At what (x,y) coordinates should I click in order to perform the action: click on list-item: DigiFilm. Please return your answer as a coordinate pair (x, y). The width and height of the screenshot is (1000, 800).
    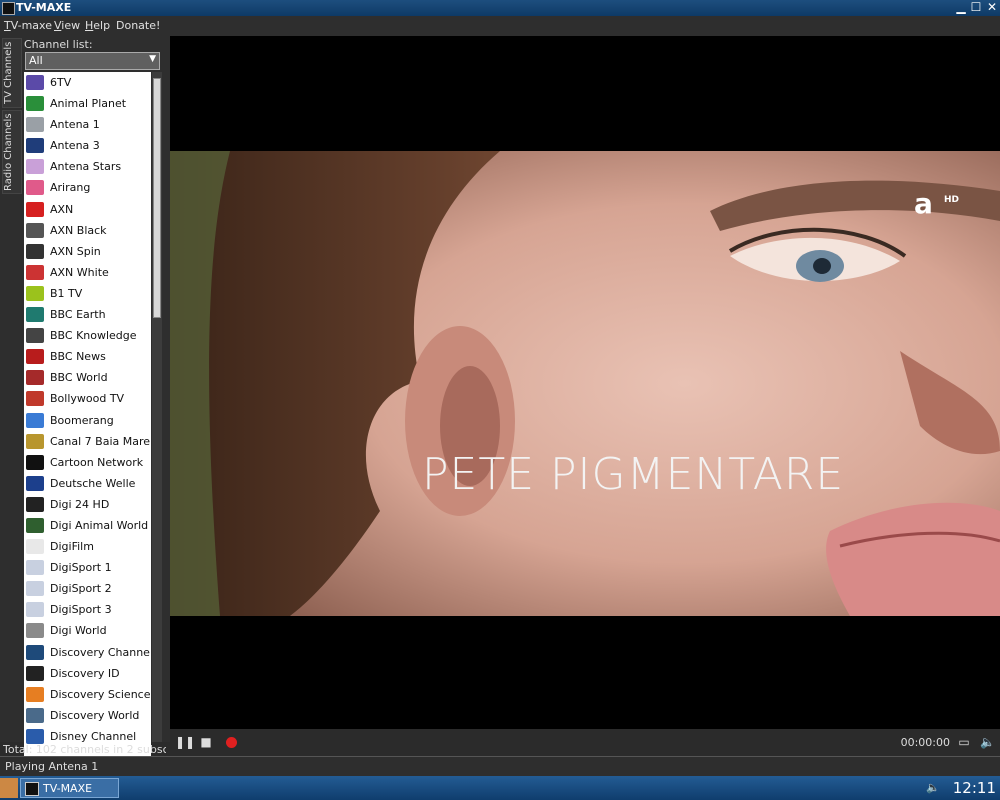
    Looking at the image, I should click on (87, 546).